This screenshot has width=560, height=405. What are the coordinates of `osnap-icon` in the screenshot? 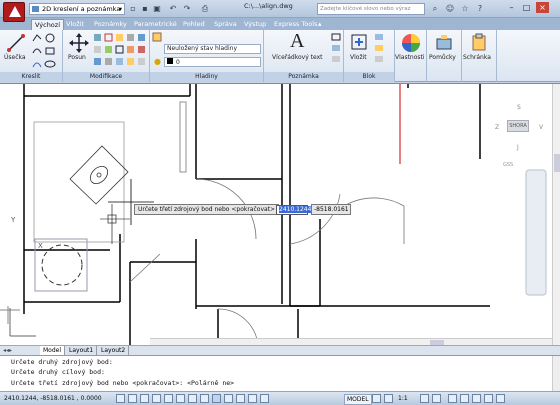 It's located at (168, 398).